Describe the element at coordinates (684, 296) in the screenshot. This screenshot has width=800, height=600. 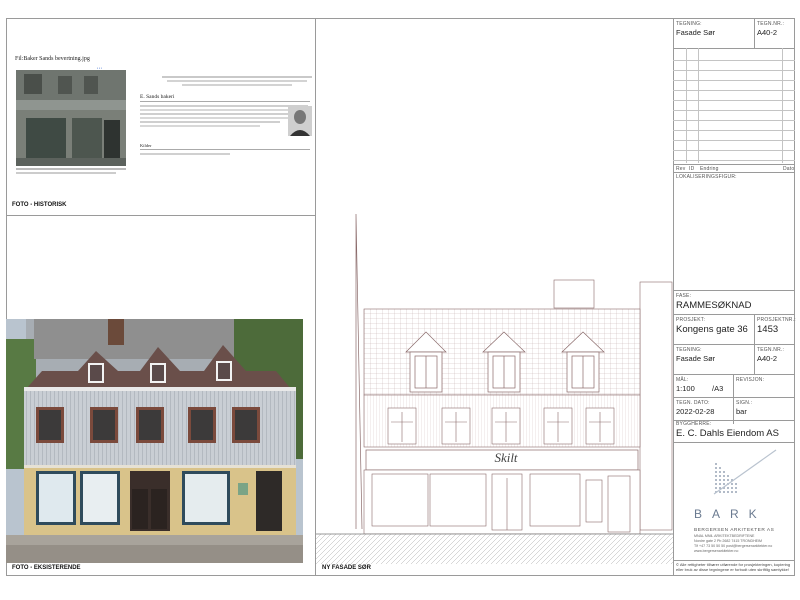
I see `label-fase: FASE:` at that location.